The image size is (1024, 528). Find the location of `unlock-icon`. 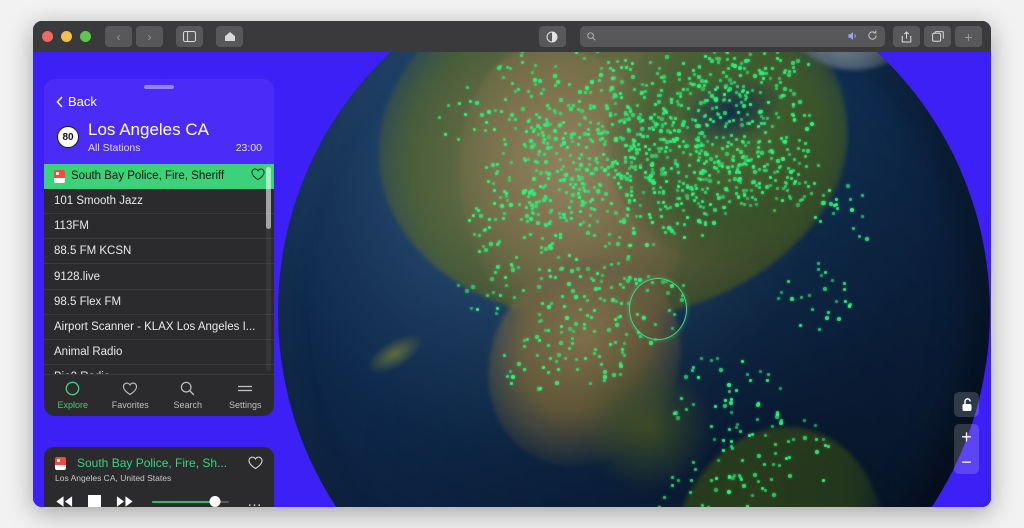

unlock-icon is located at coordinates (966, 404).